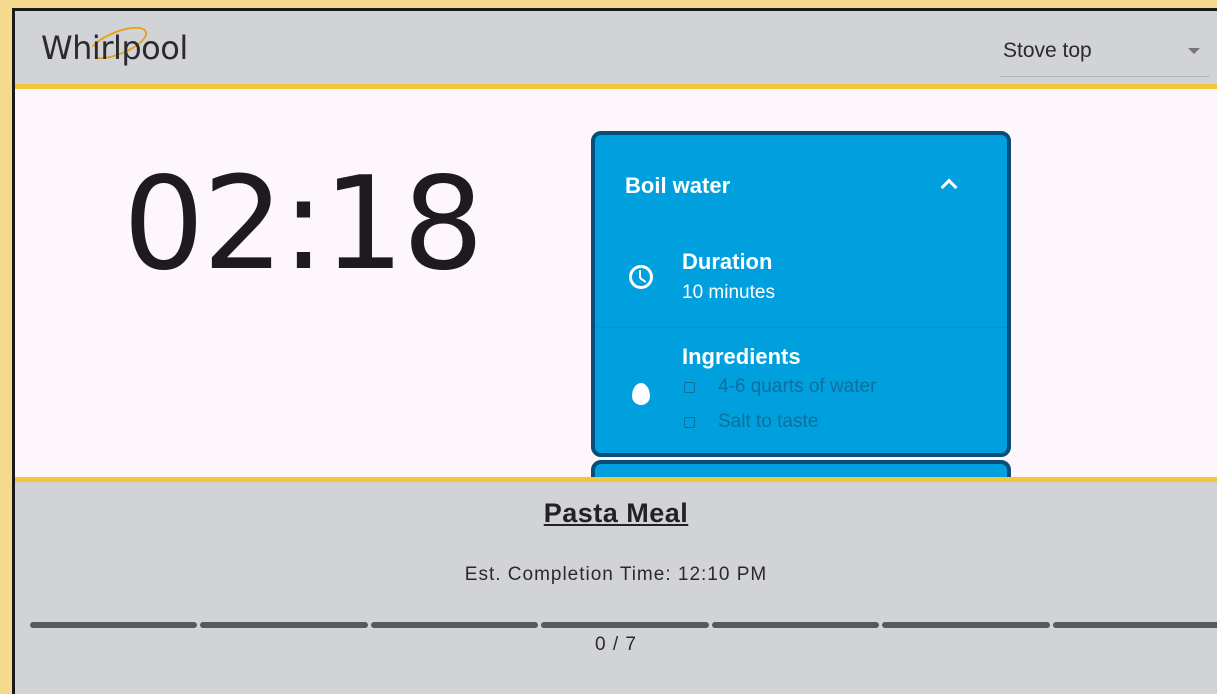 The image size is (1217, 694). I want to click on mode-select-value: Stove top, so click(1047, 50).